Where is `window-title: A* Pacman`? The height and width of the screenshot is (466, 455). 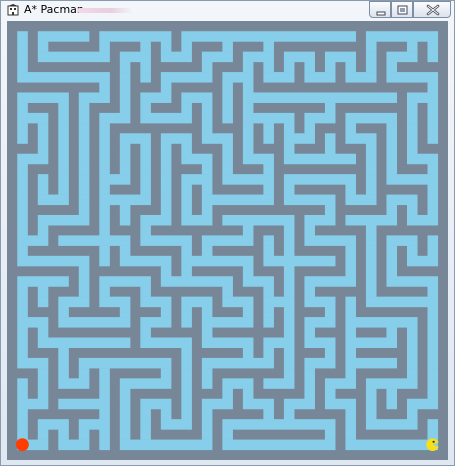 window-title: A* Pacman is located at coordinates (54, 9).